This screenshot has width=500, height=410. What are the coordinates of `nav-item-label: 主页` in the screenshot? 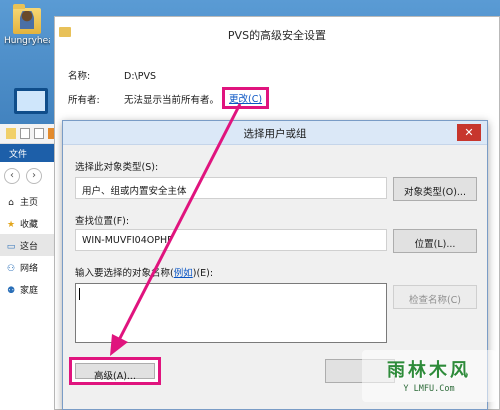 It's located at (29, 203).